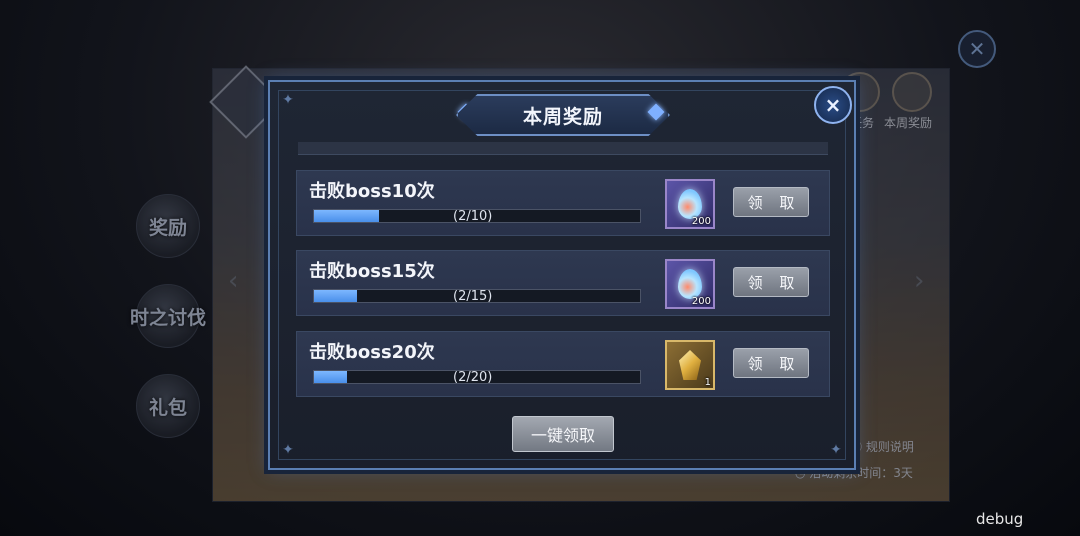 The height and width of the screenshot is (536, 1080). What do you see at coordinates (473, 377) in the screenshot?
I see `progress-text: (2/20)` at bounding box center [473, 377].